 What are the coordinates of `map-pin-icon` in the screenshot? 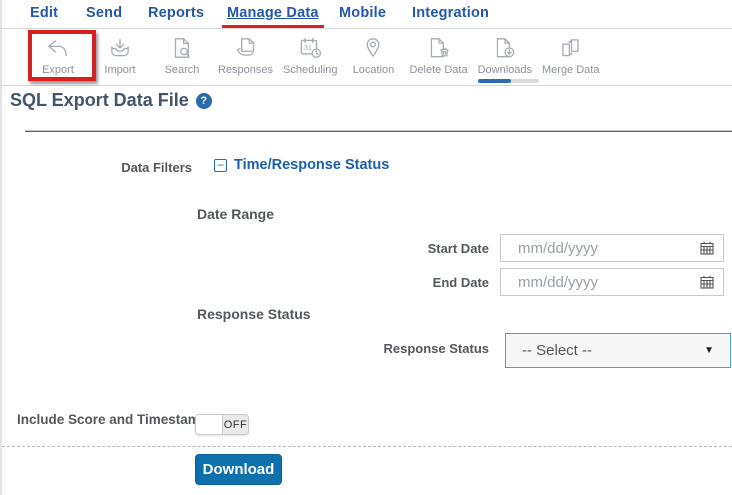 It's located at (373, 47).